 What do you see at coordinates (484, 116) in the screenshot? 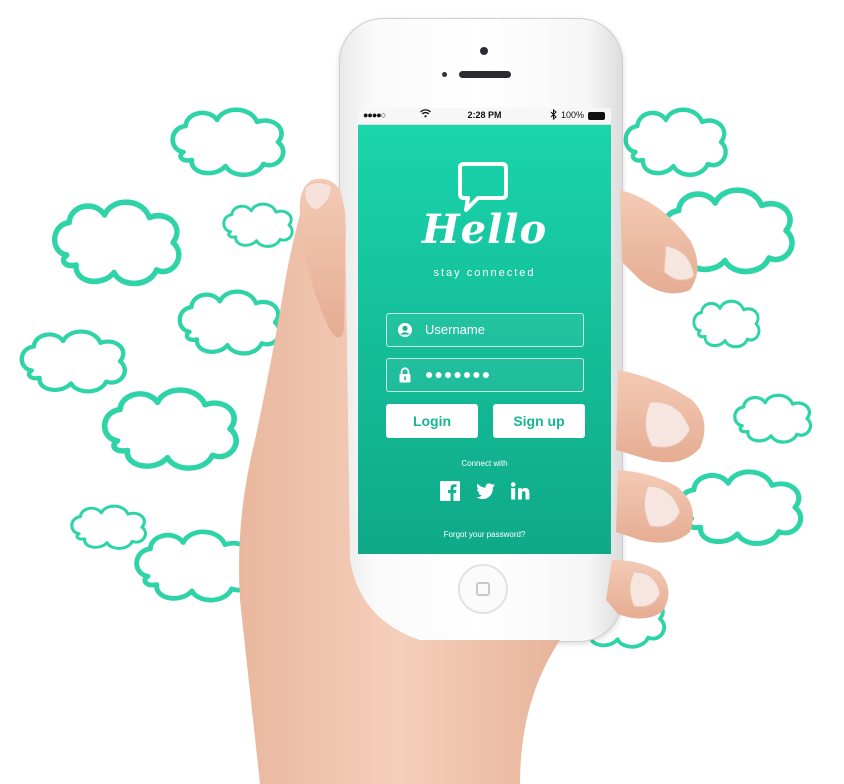
I see `status-bar: ●●●●○ 2:28 PM 100%` at bounding box center [484, 116].